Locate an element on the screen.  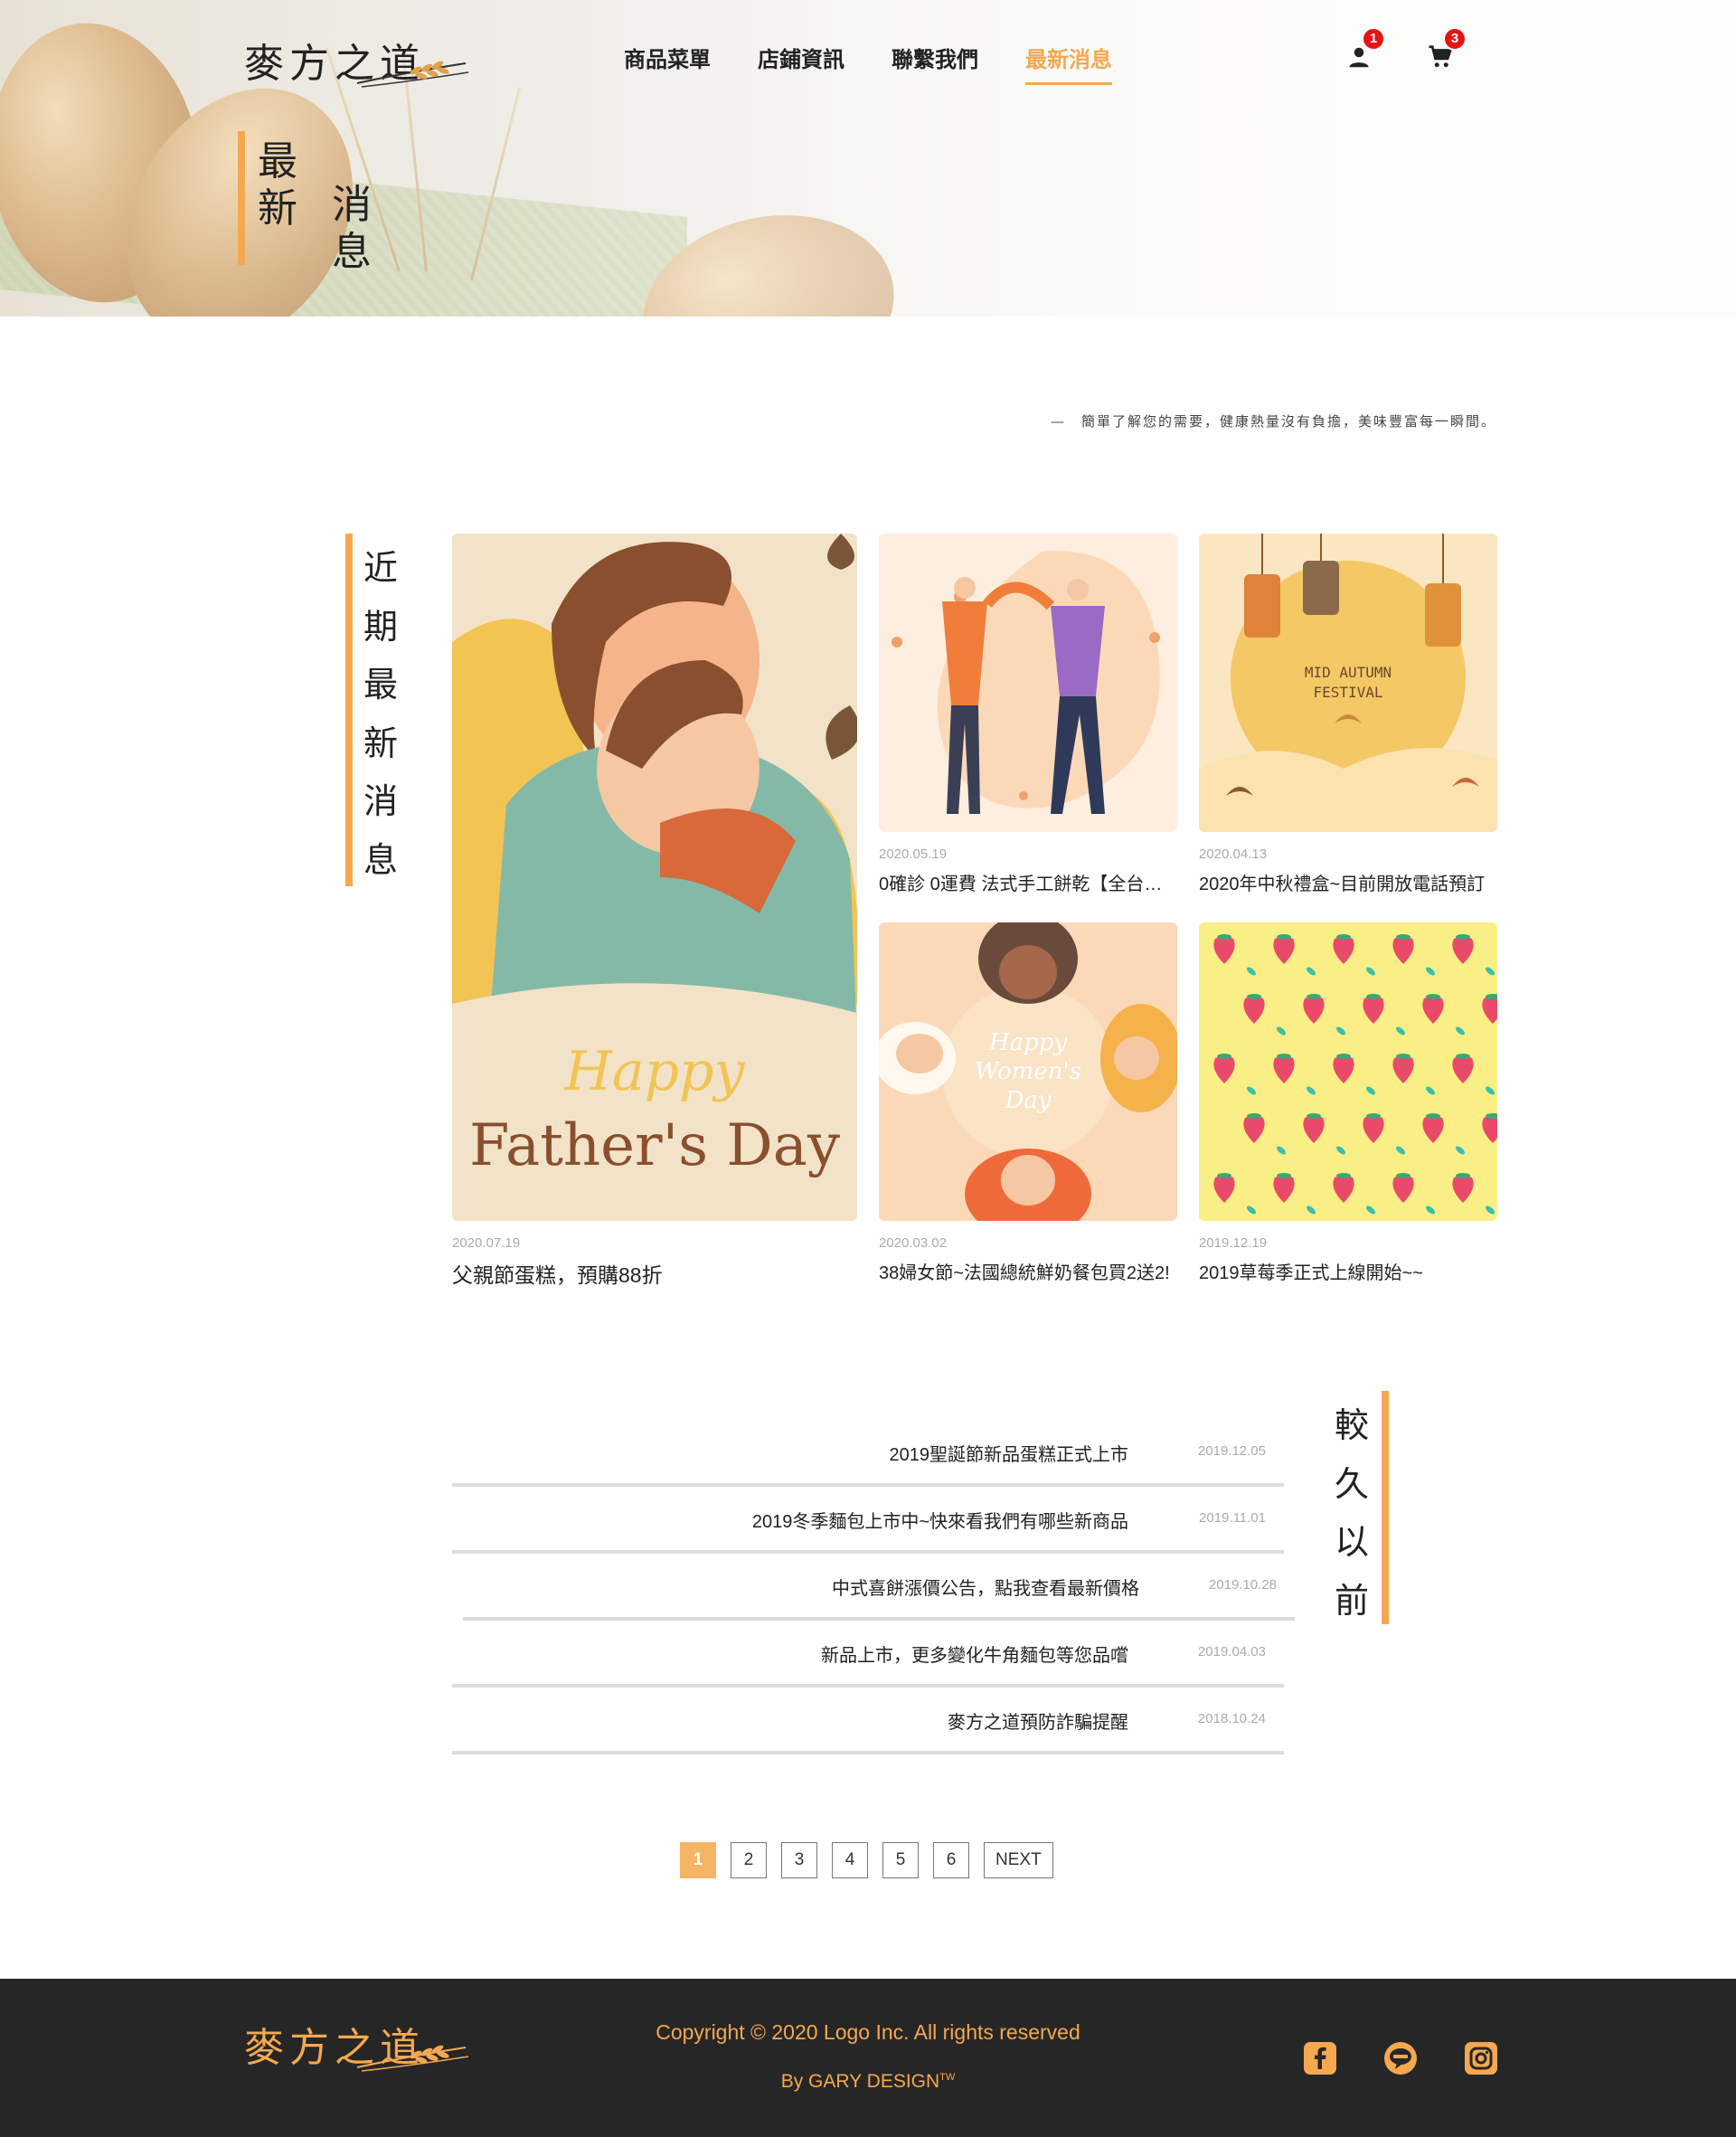
section-title-char: 期 is located at coordinates (381, 626).